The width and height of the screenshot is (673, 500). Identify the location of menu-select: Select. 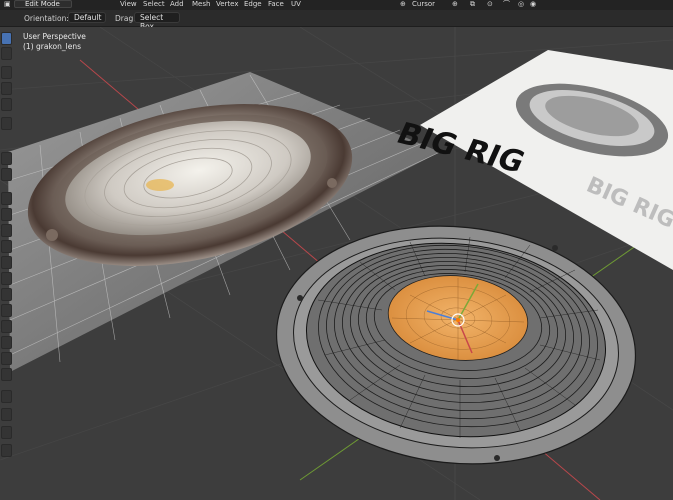
(154, 4).